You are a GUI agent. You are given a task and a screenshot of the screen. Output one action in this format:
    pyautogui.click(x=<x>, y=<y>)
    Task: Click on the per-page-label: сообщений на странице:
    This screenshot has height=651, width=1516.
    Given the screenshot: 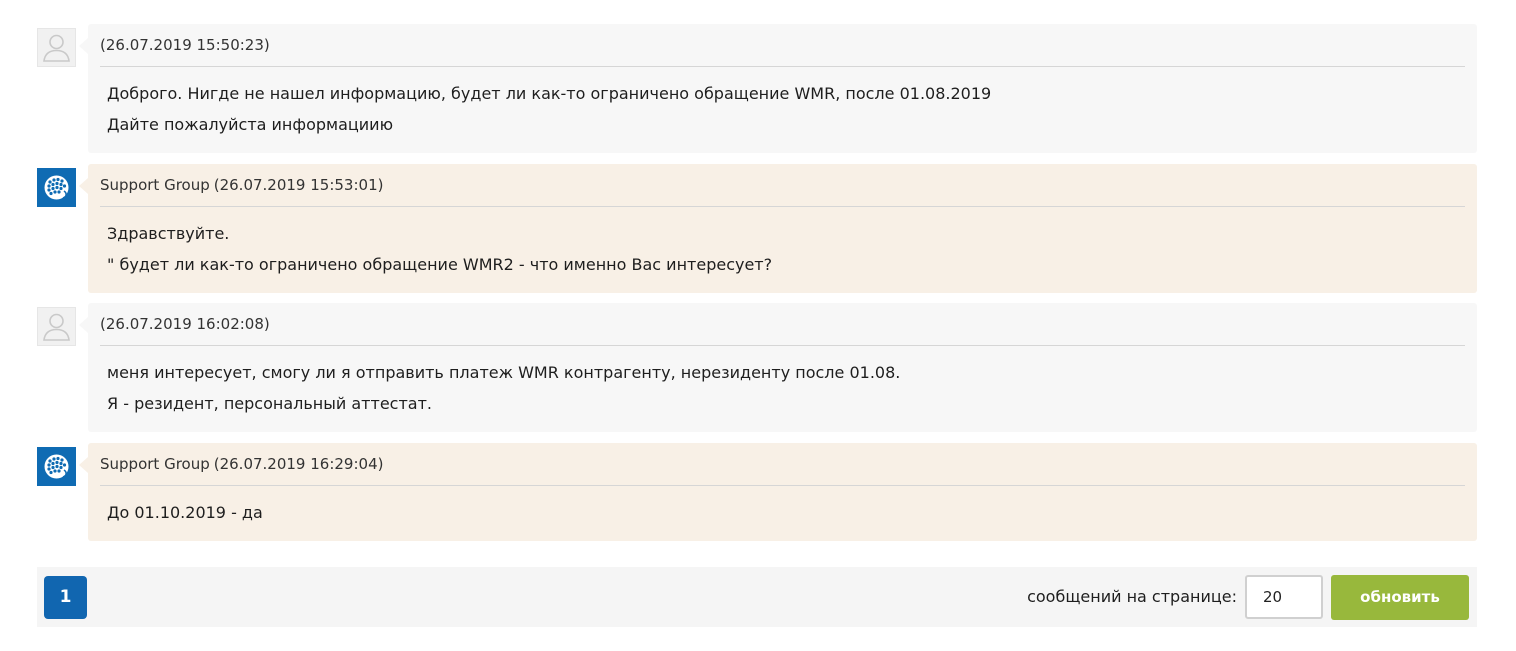 What is the action you would take?
    pyautogui.click(x=1132, y=596)
    